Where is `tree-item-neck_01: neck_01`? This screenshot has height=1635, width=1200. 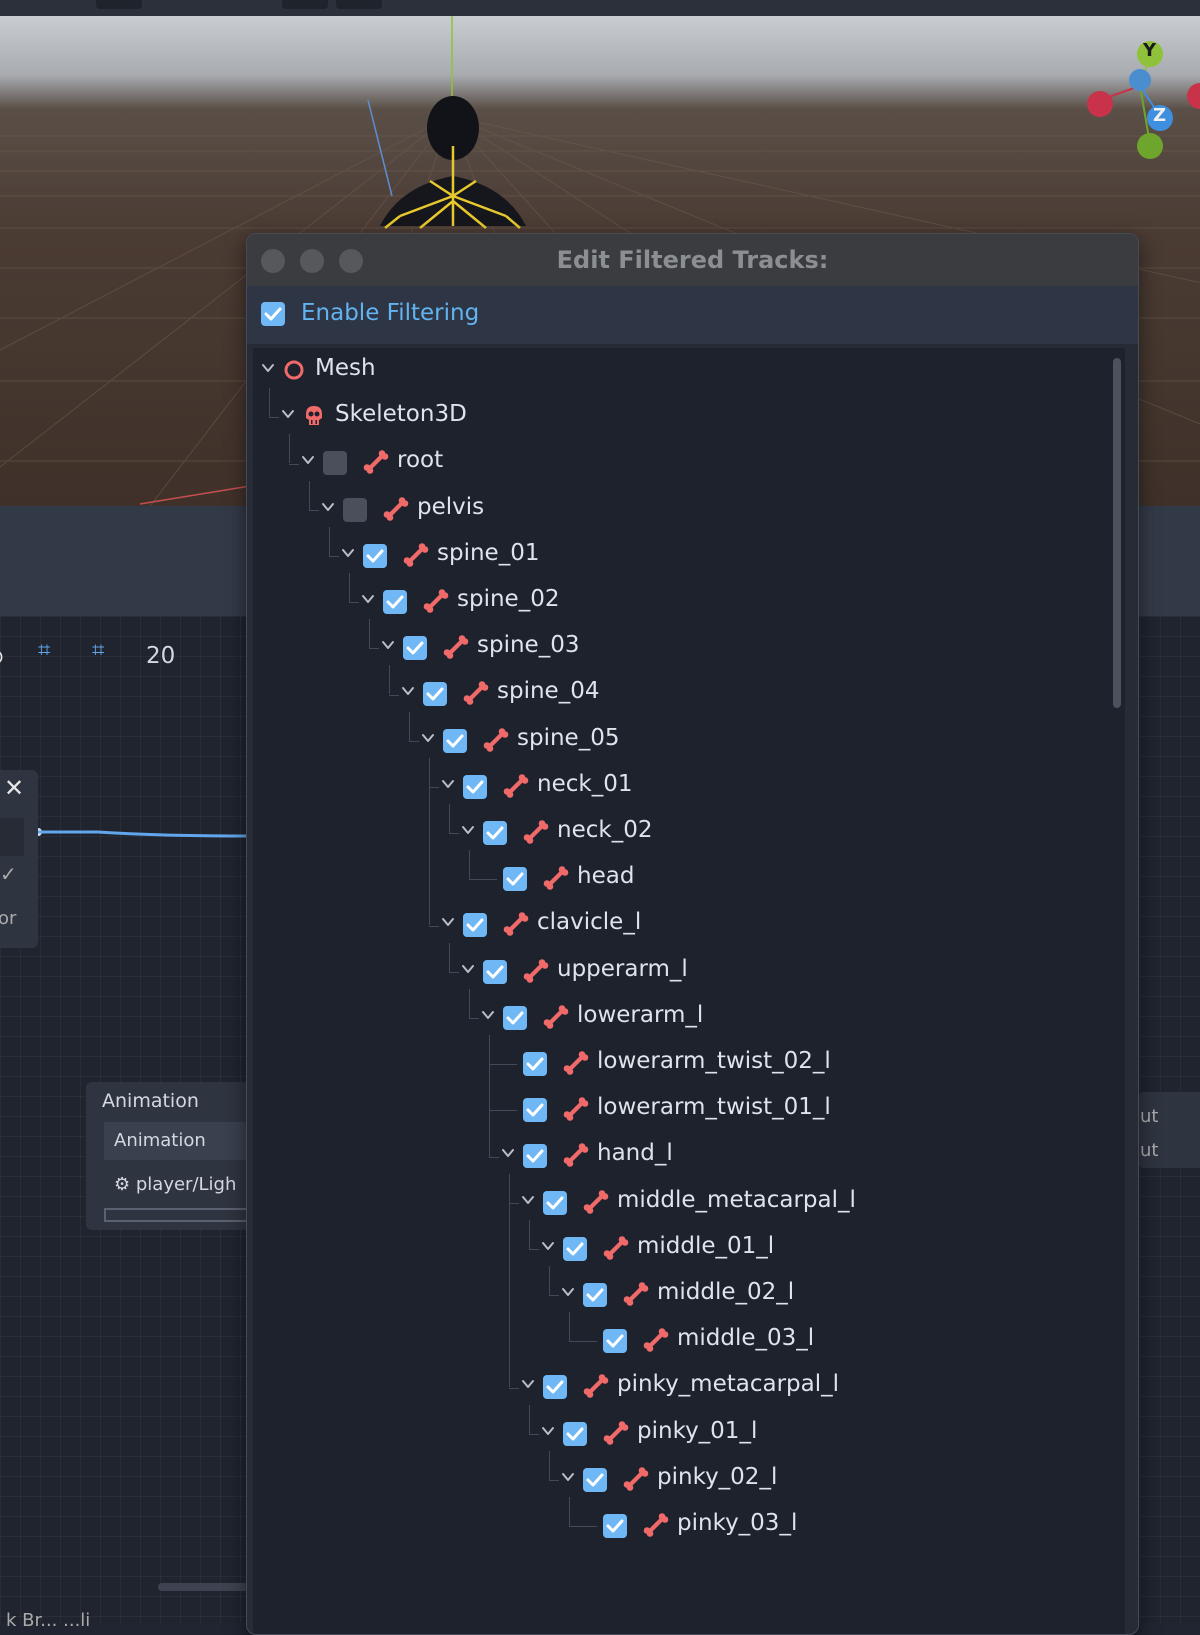
tree-item-neck_01: neck_01 is located at coordinates (683, 787).